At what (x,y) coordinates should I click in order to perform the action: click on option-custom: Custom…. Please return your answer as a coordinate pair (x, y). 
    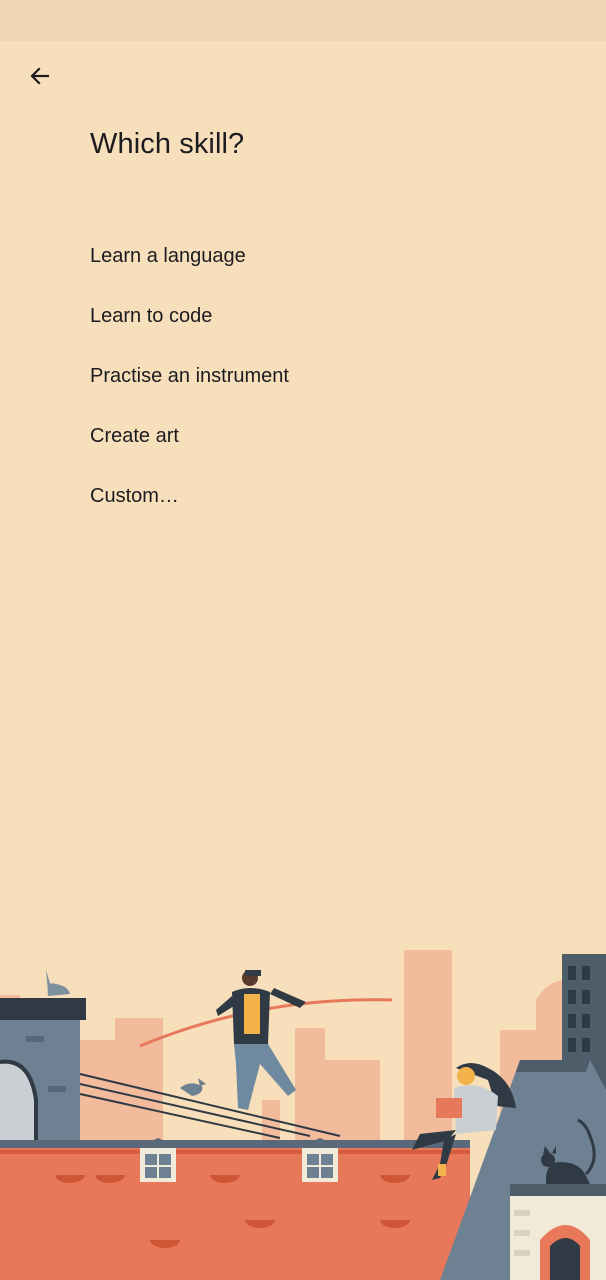
    Looking at the image, I should click on (189, 506).